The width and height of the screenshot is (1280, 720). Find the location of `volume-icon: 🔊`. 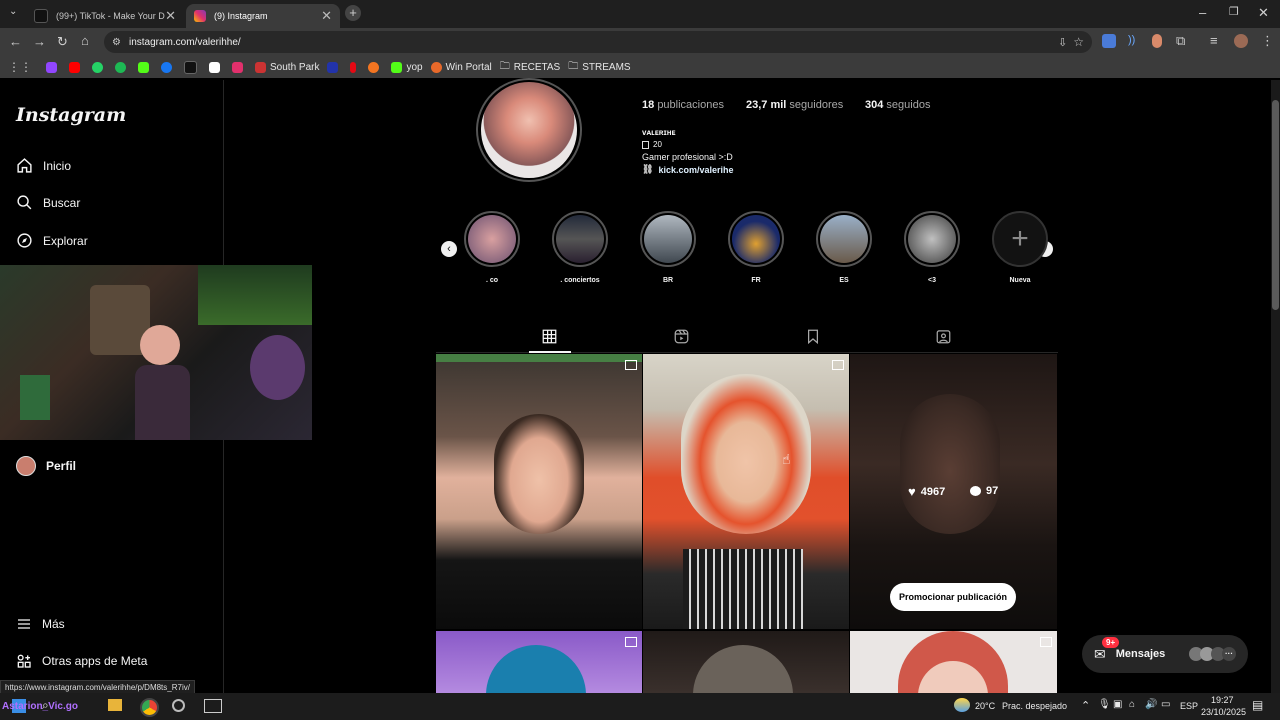

volume-icon: 🔊 is located at coordinates (1151, 704).